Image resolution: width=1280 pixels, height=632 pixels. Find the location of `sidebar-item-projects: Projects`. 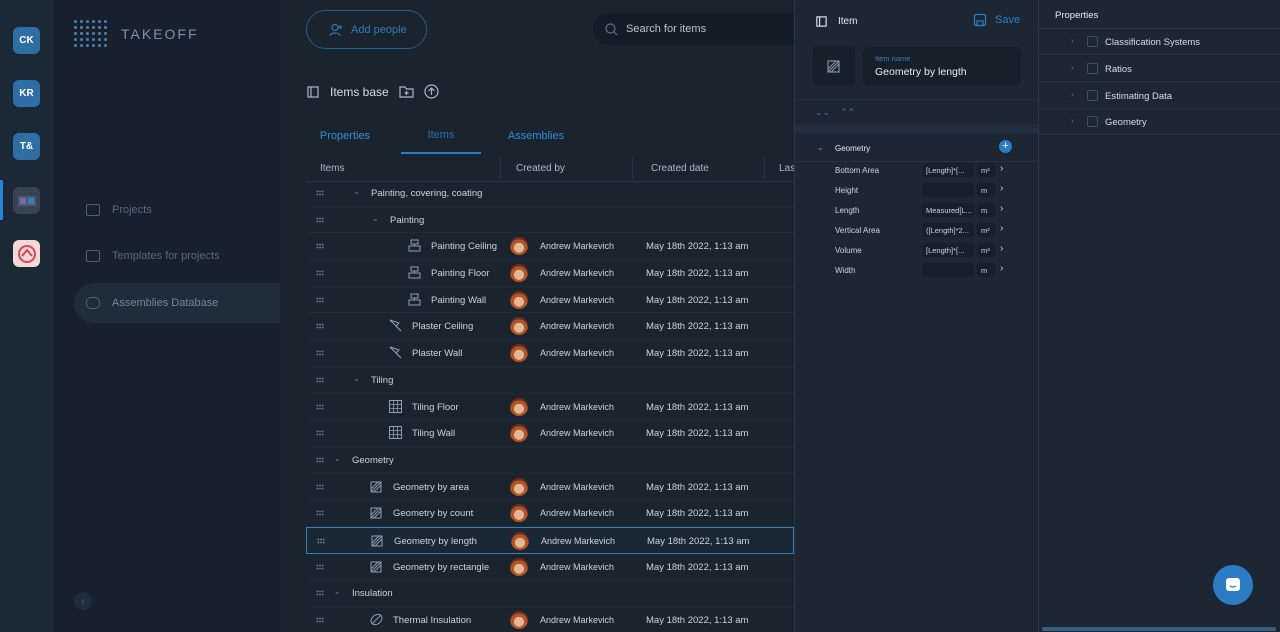

sidebar-item-projects: Projects is located at coordinates (177, 210).